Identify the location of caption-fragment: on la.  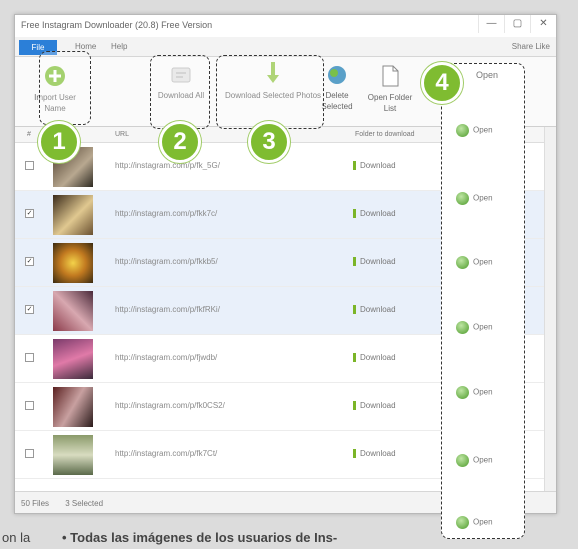
(16, 537).